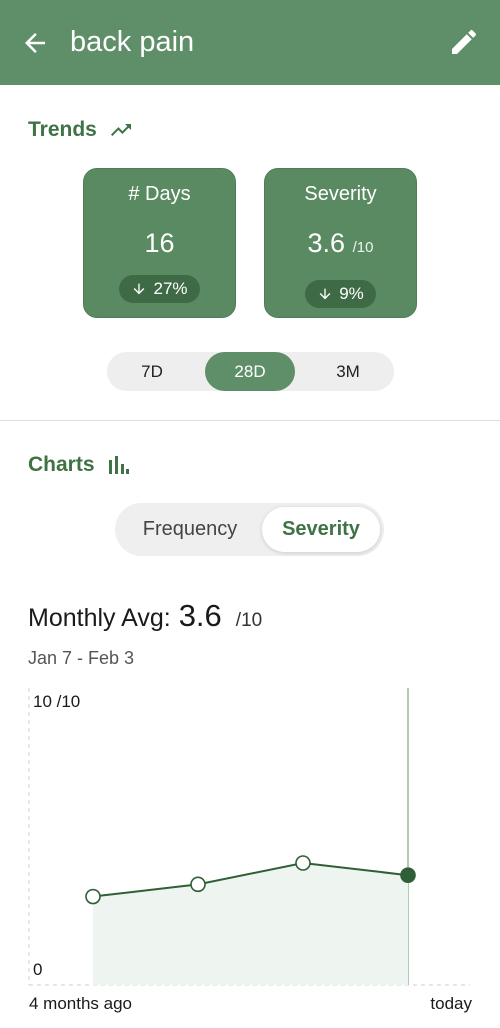 Image resolution: width=500 pixels, height=1028 pixels. I want to click on severity-change-badge: 9%, so click(340, 294).